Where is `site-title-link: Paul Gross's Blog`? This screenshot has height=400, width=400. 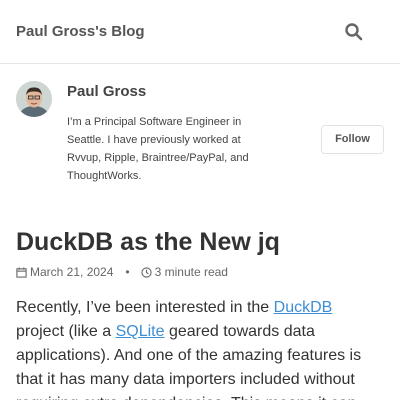
site-title-link: Paul Gross's Blog is located at coordinates (80, 31).